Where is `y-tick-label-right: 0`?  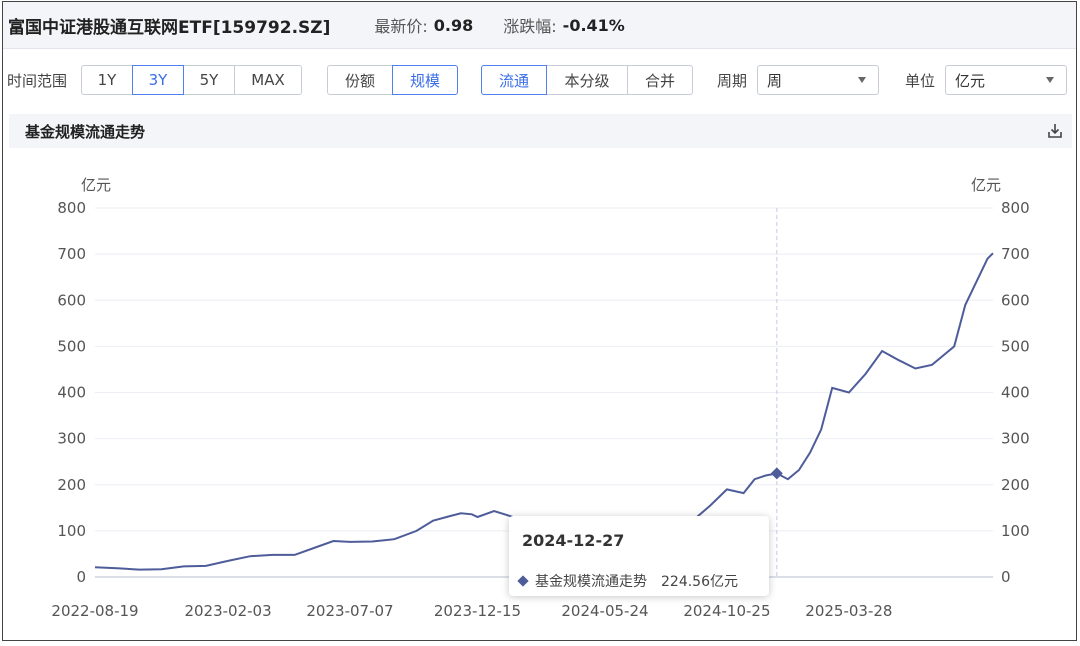 y-tick-label-right: 0 is located at coordinates (1006, 577).